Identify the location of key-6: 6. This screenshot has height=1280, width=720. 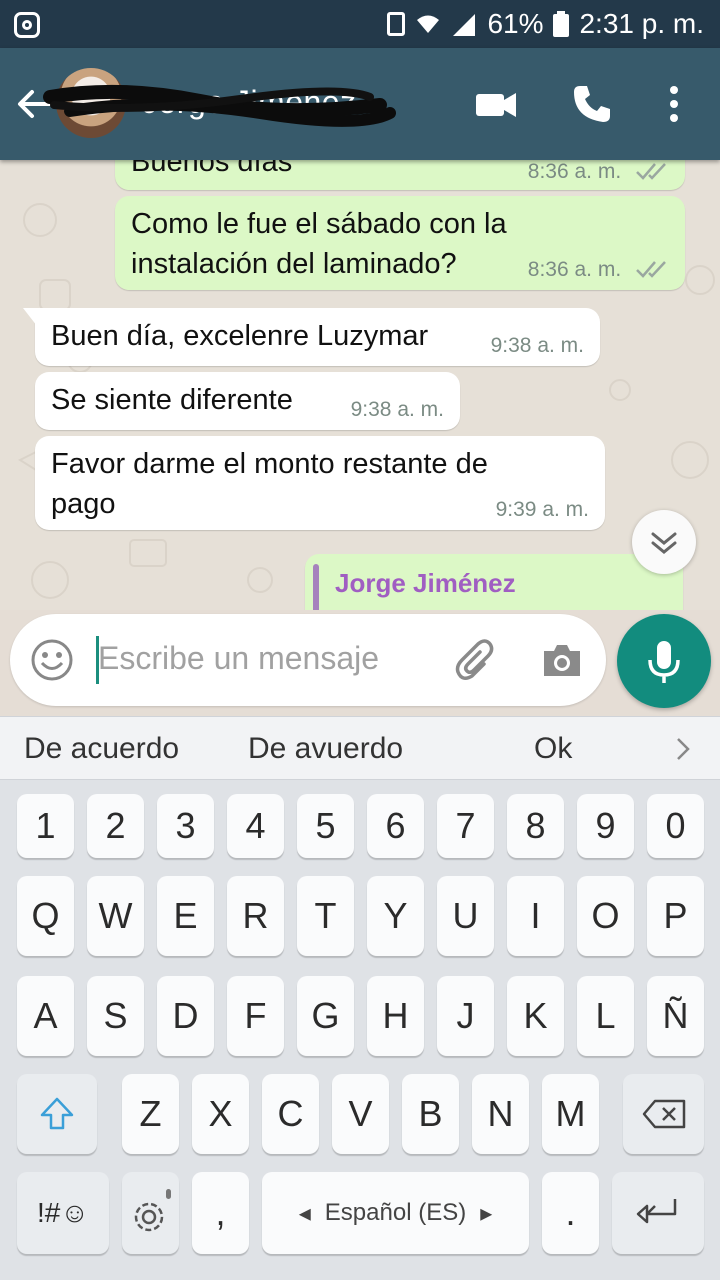
(395, 826).